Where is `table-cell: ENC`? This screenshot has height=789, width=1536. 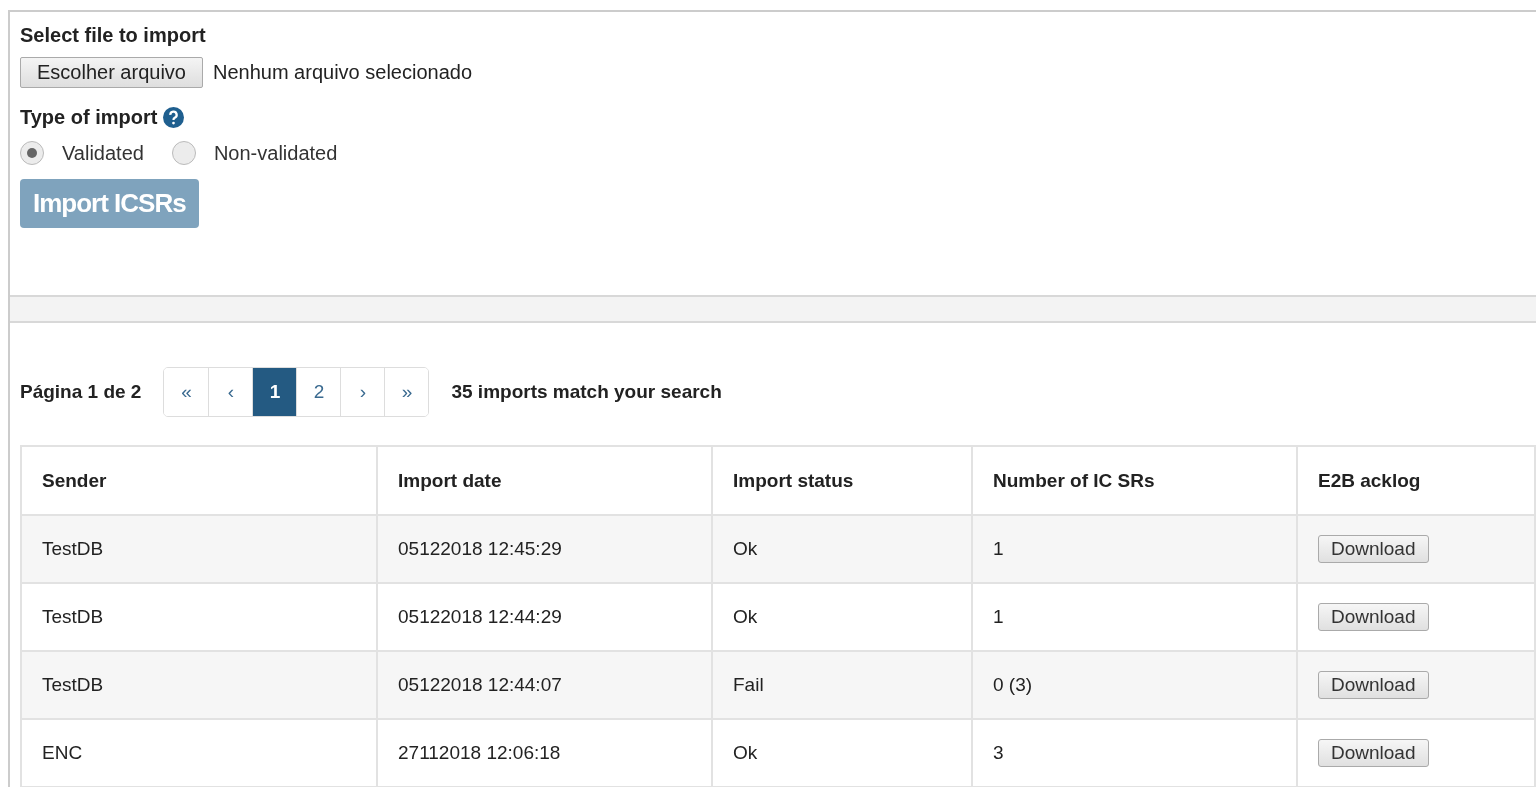 table-cell: ENC is located at coordinates (199, 753).